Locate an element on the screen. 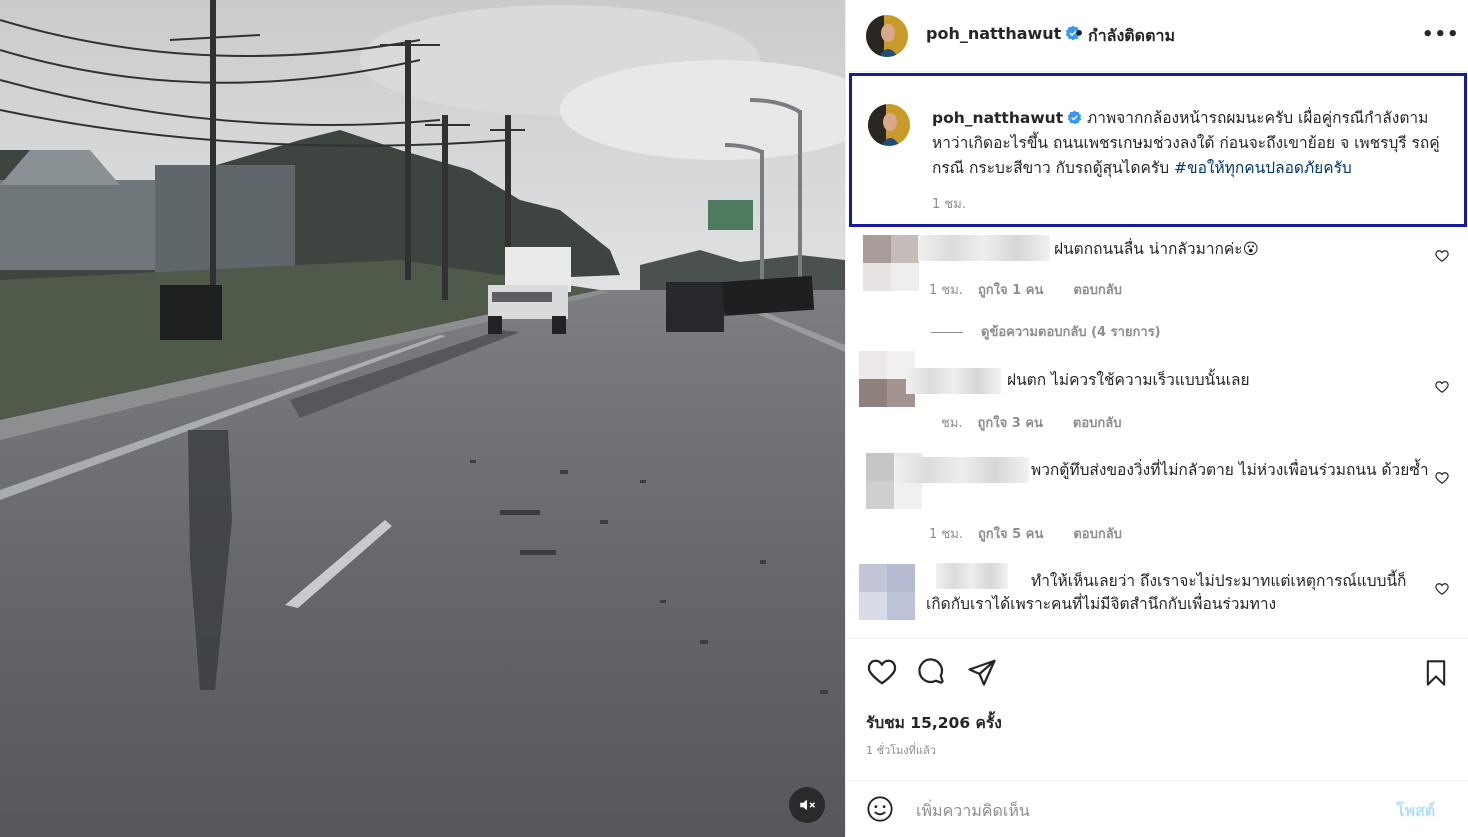 The image size is (1468, 837). share-icon is located at coordinates (982, 672).